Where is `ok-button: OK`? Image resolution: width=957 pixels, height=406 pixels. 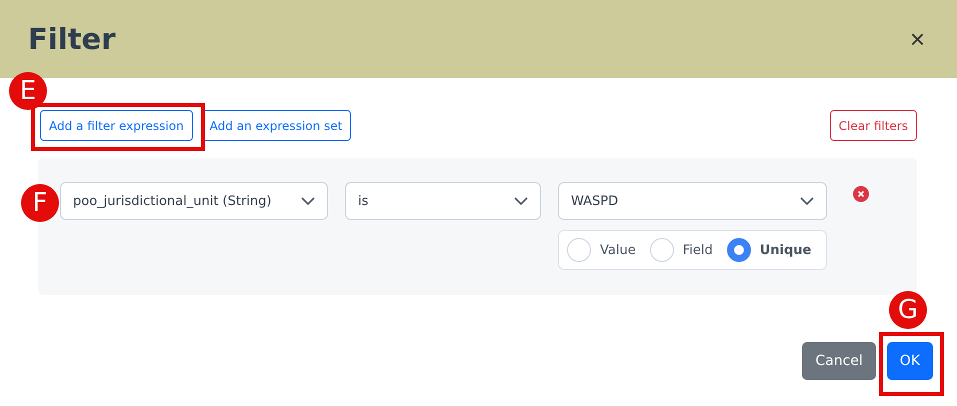 ok-button: OK is located at coordinates (909, 361).